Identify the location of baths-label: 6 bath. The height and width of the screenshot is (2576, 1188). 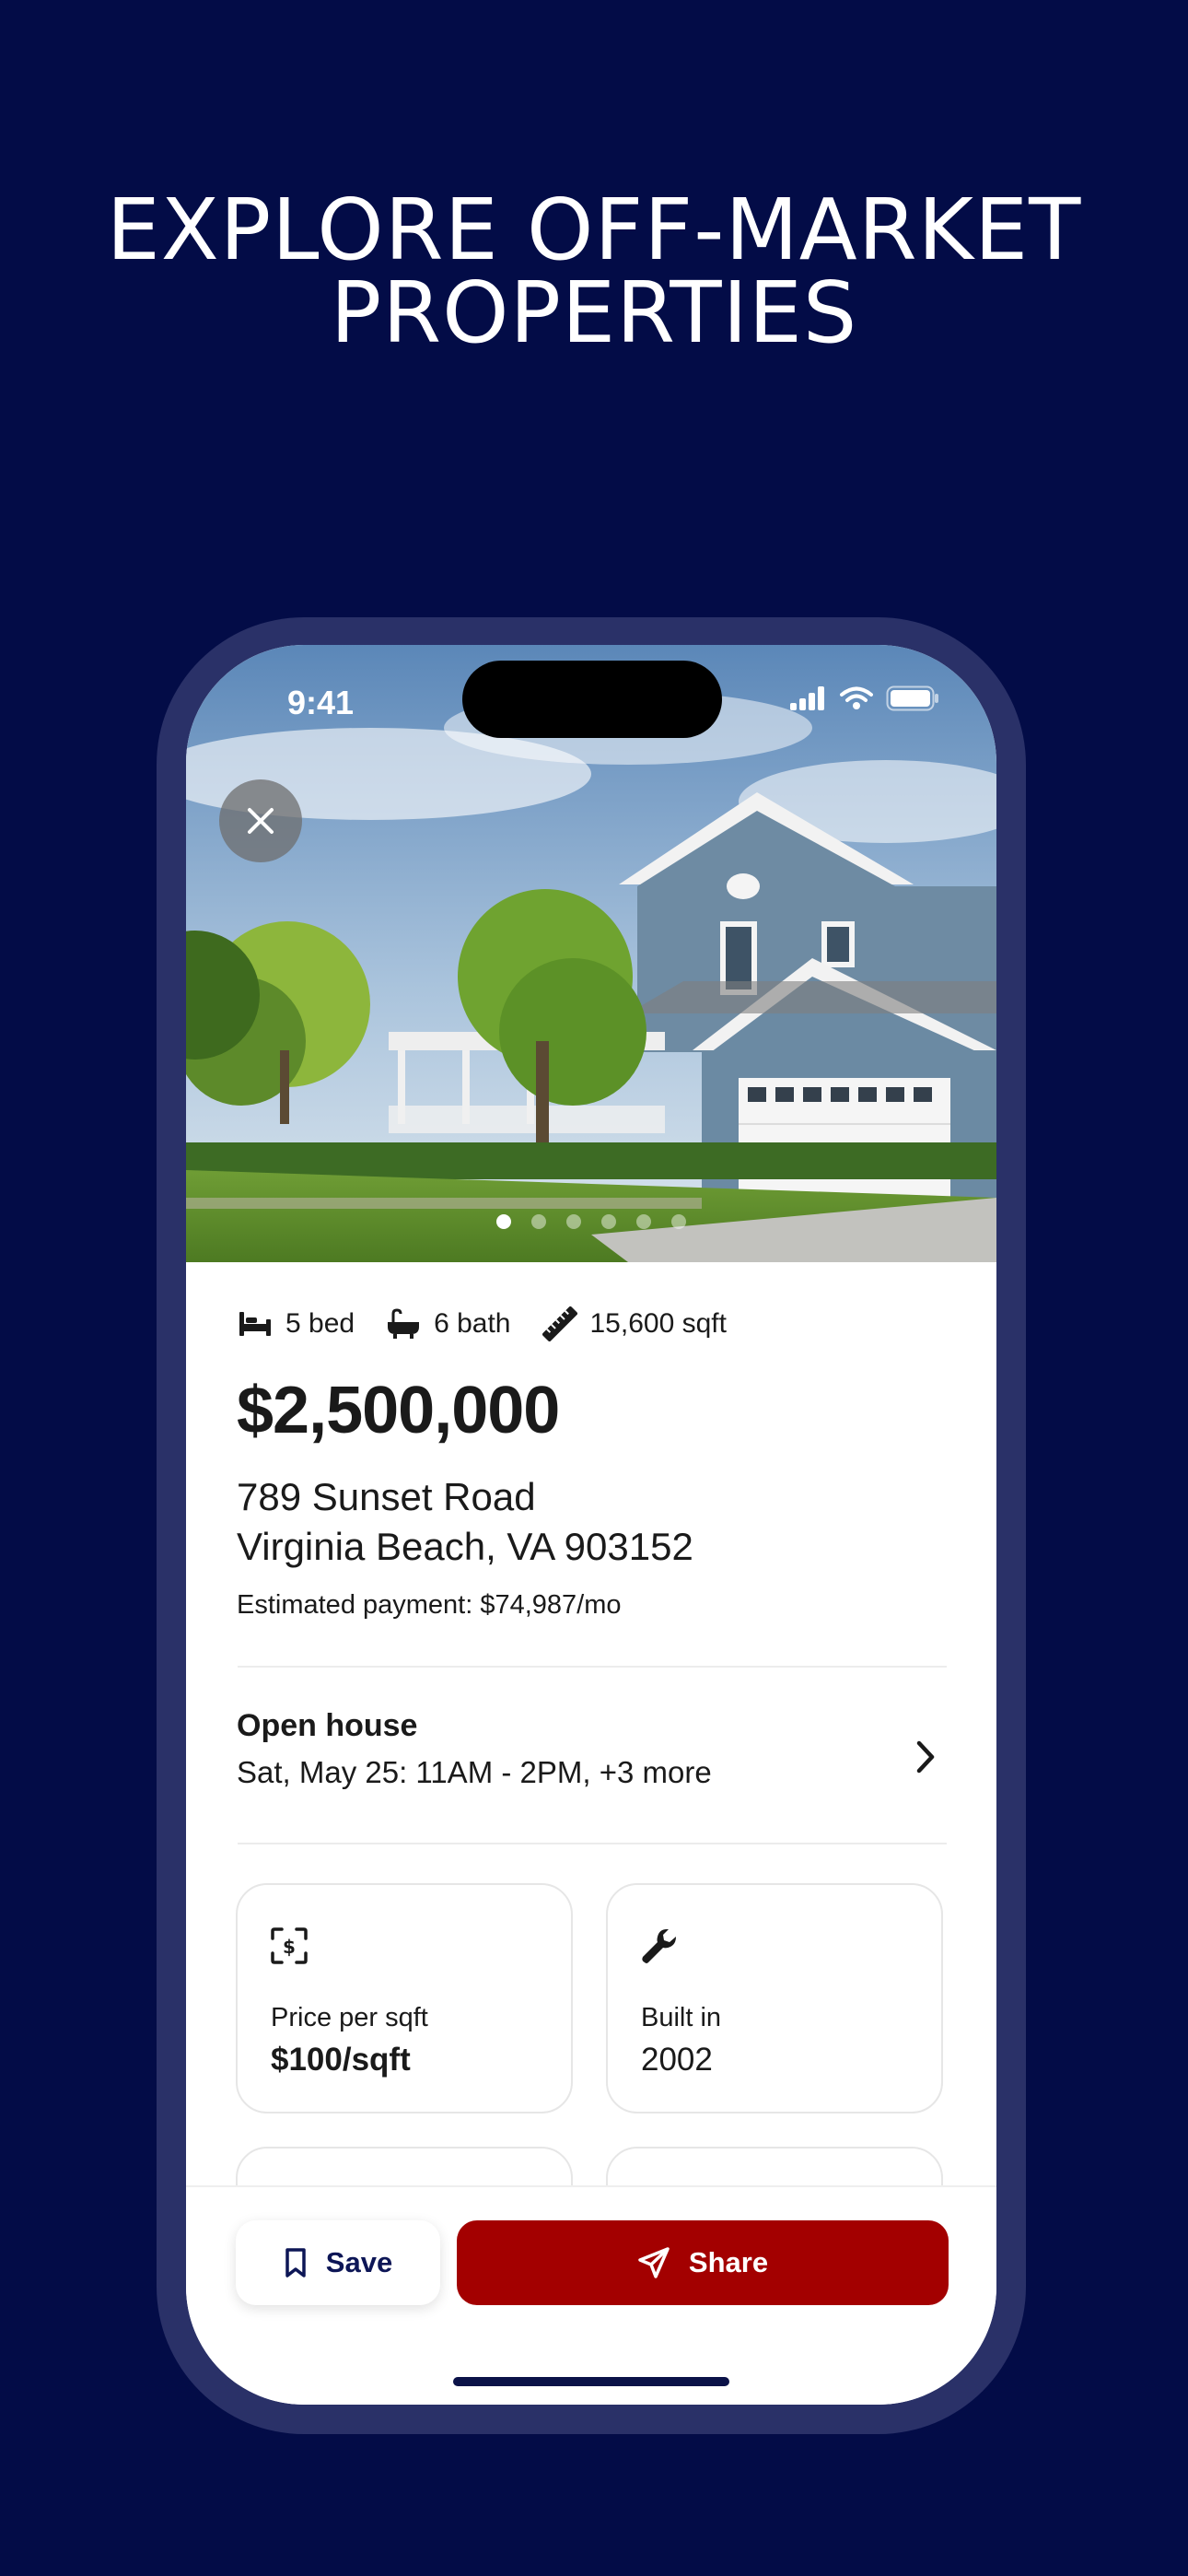
(473, 1323).